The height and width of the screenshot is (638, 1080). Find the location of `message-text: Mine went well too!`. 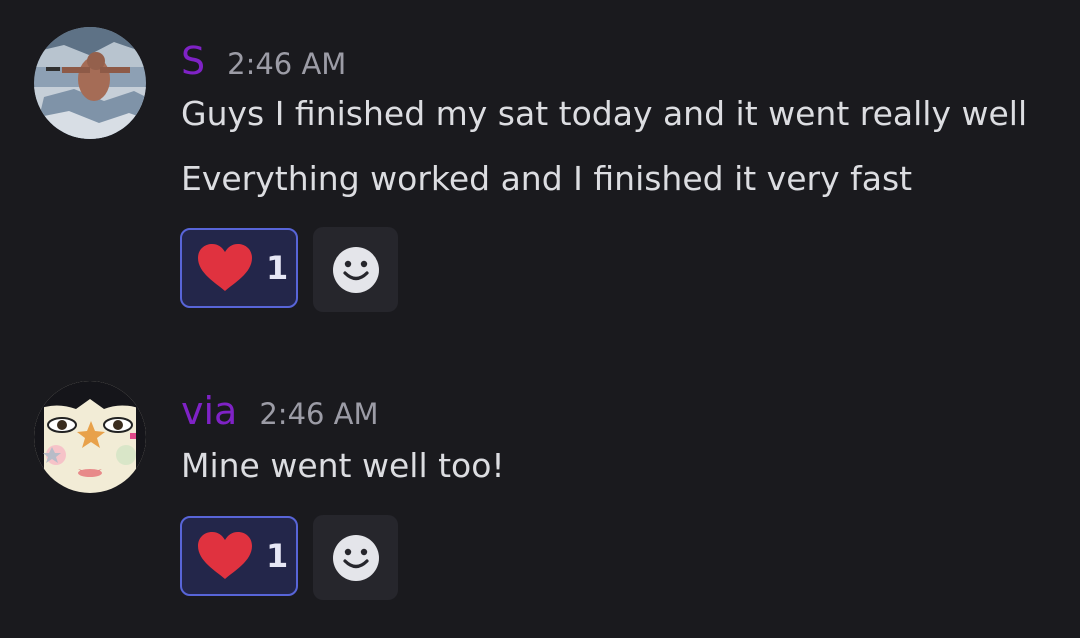

message-text: Mine went well too! is located at coordinates (343, 465).